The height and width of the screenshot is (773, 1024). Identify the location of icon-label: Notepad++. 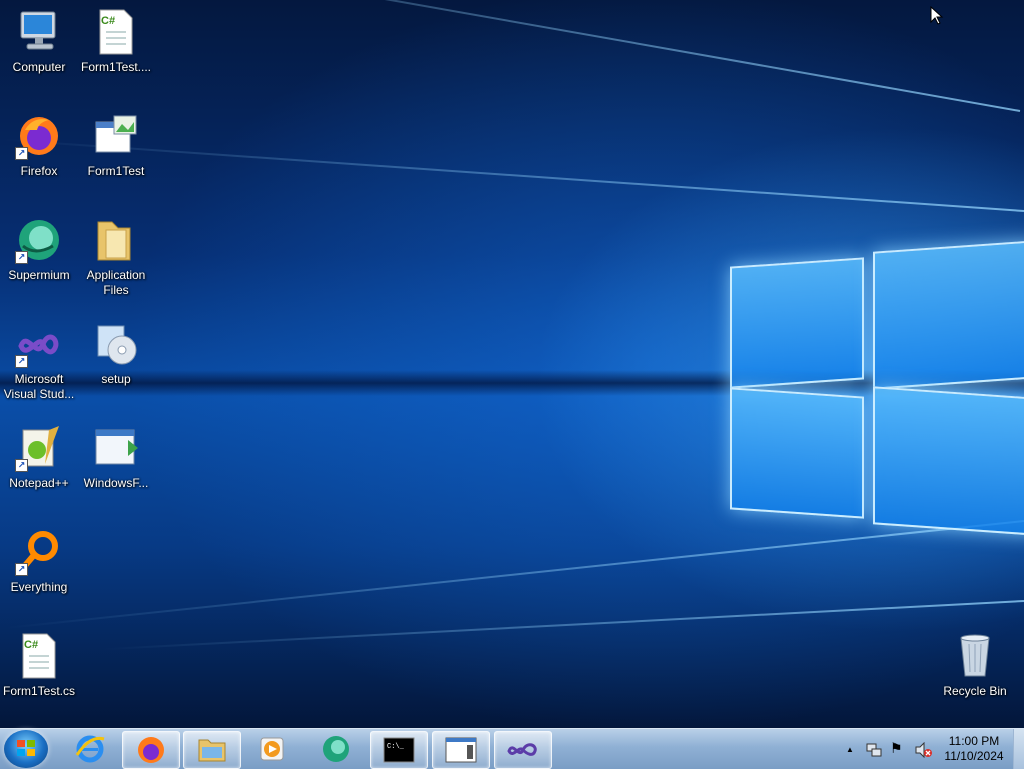
(39, 483).